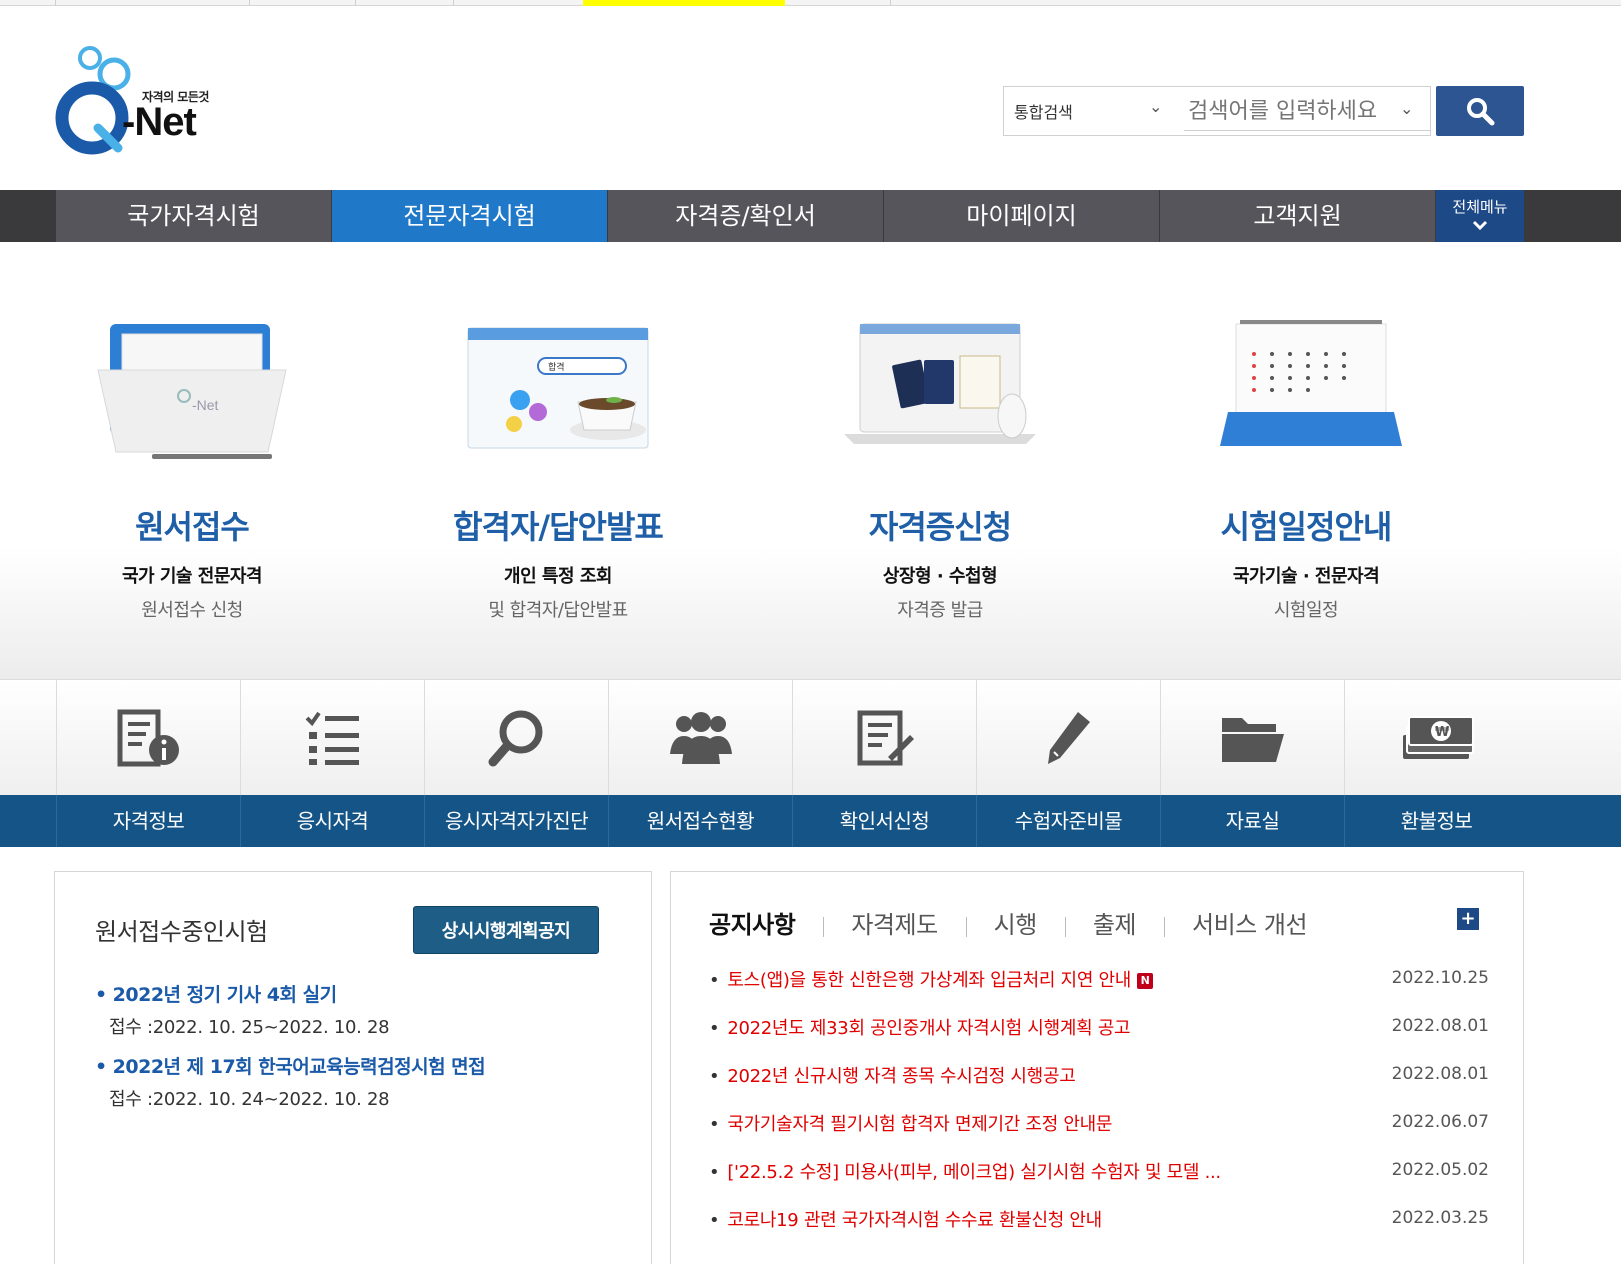  Describe the element at coordinates (1252, 821) in the screenshot. I see `quick-resources: 자료실` at that location.